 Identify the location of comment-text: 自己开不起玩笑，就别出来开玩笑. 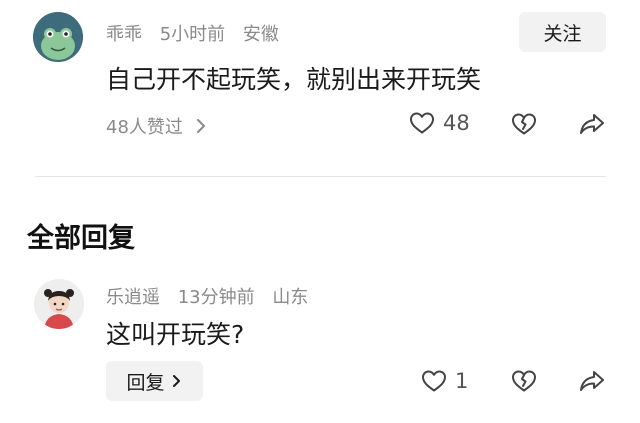
(294, 79).